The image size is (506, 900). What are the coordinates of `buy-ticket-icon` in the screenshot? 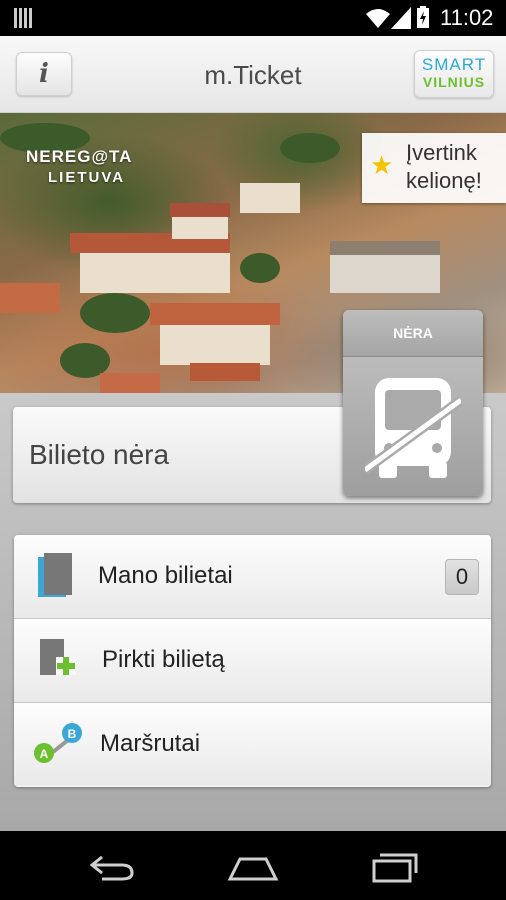 It's located at (58, 657).